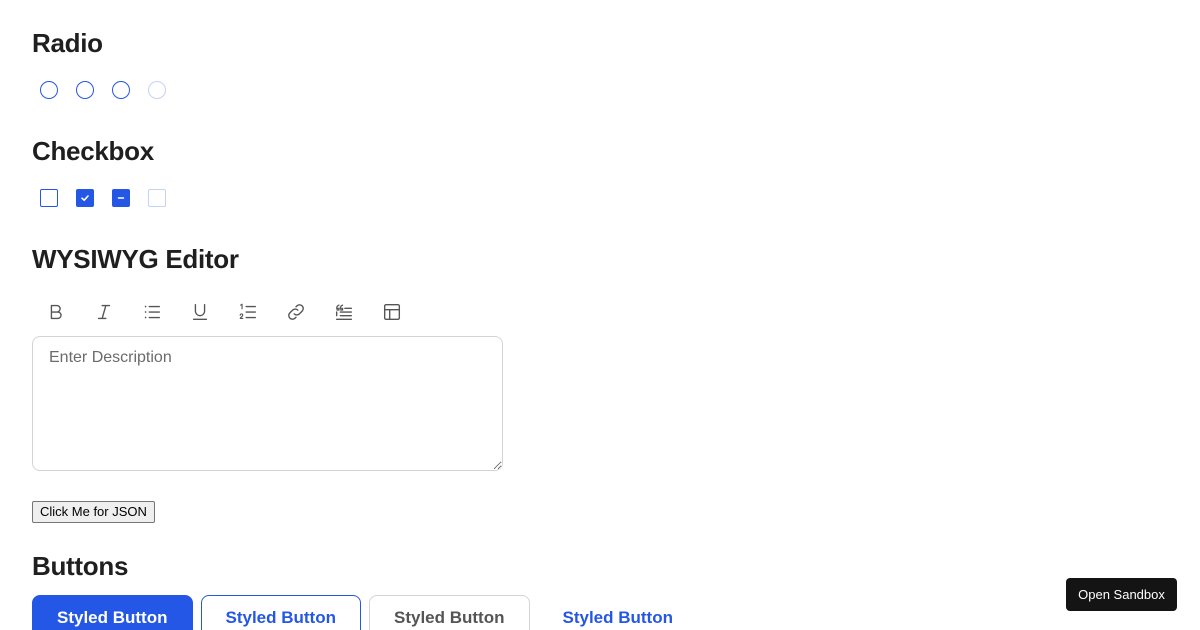 The image size is (1200, 630). Describe the element at coordinates (93, 151) in the screenshot. I see `checkbox-section-title: Checkbox` at that location.